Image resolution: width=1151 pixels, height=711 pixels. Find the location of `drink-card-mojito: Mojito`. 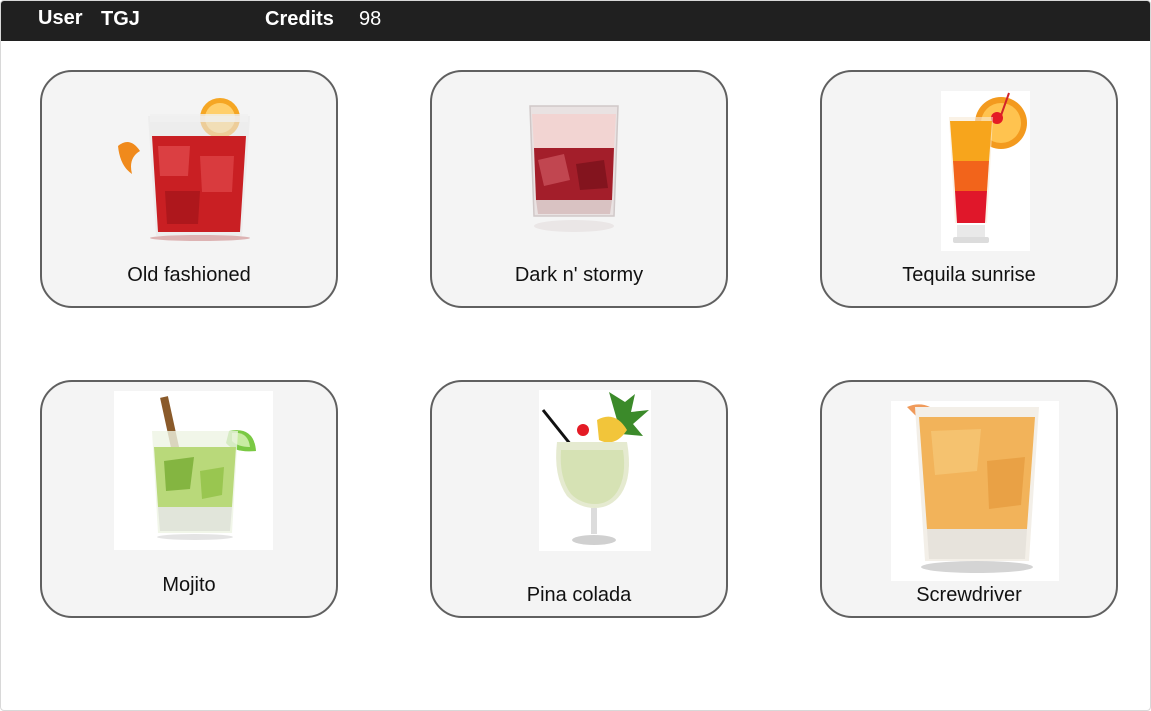

drink-card-mojito: Mojito is located at coordinates (189, 499).